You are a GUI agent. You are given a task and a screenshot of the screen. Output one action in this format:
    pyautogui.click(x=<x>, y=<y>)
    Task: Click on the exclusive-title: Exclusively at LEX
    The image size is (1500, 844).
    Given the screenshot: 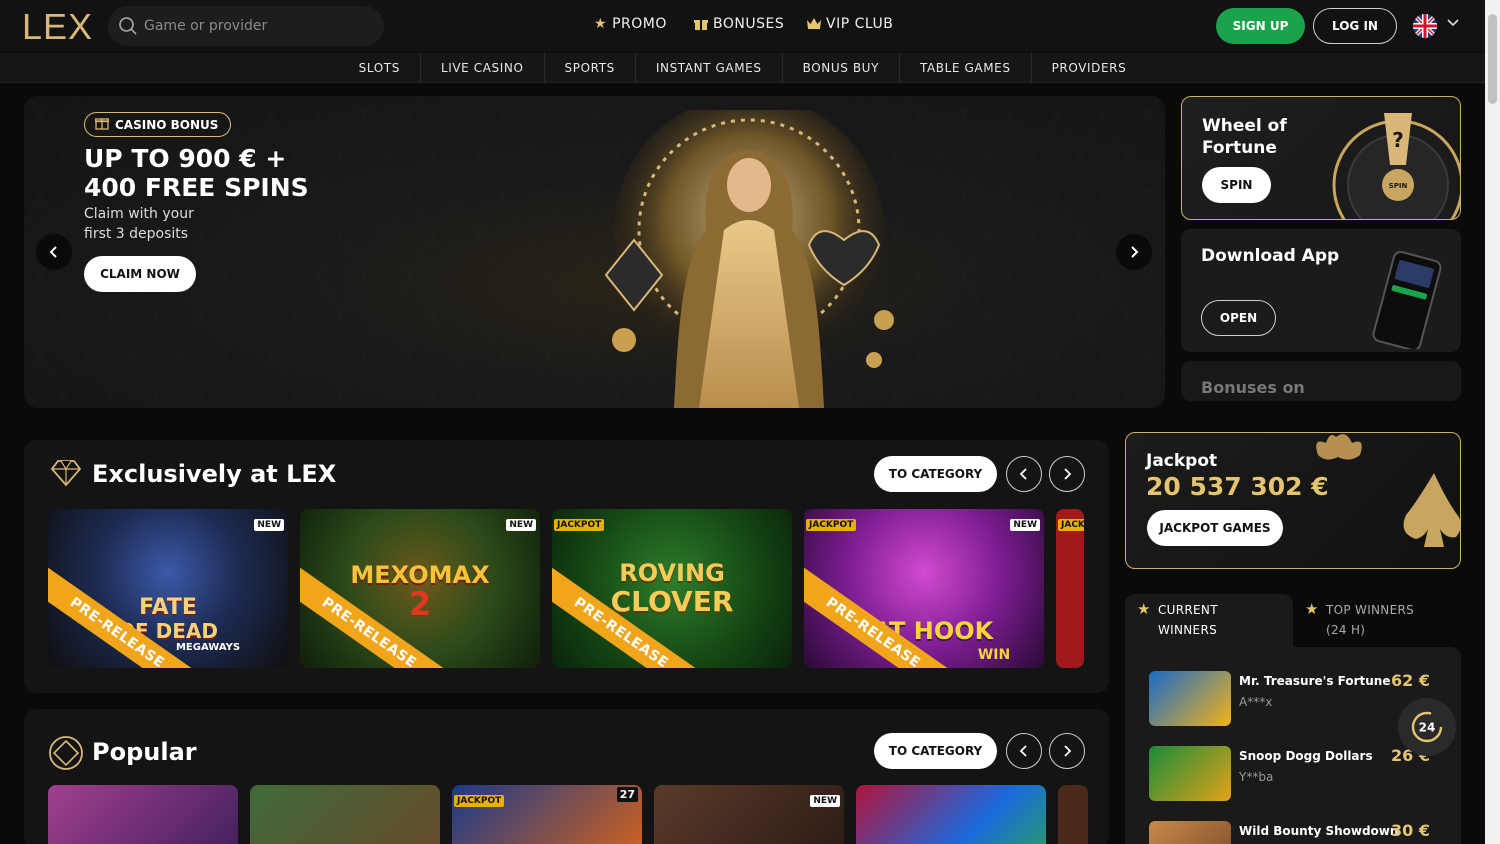 What is the action you would take?
    pyautogui.click(x=214, y=474)
    